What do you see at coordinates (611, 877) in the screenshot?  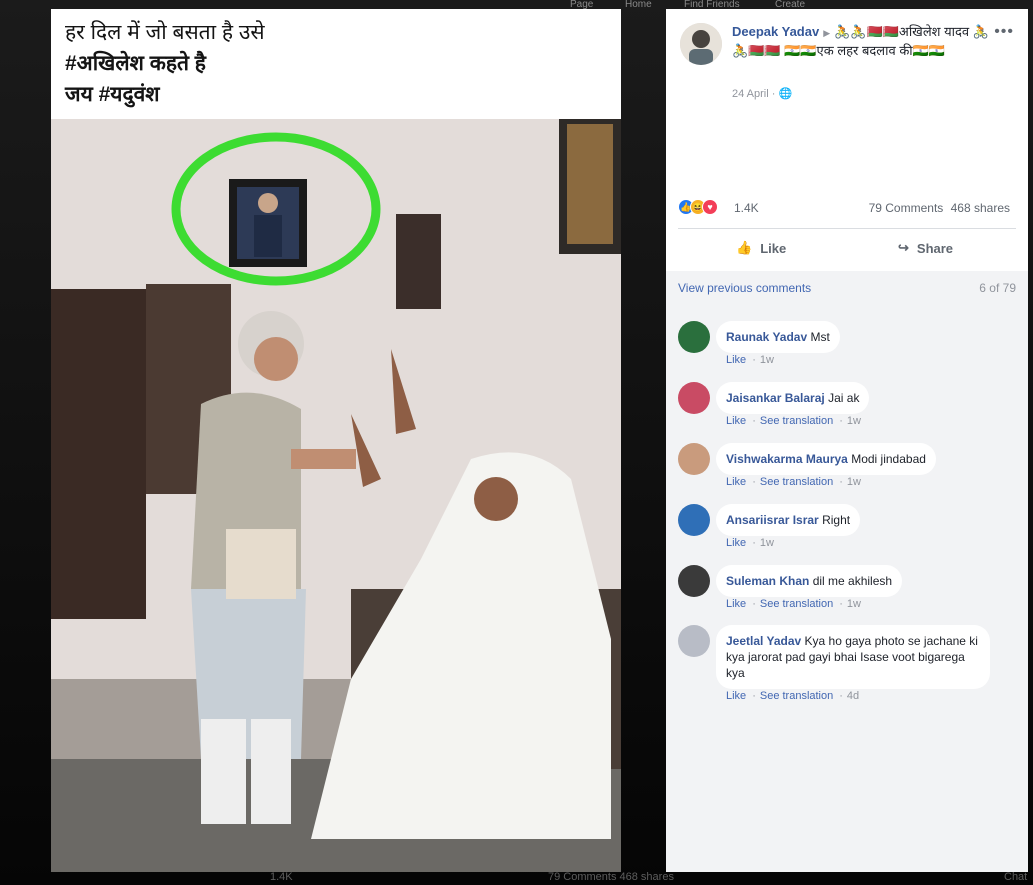 I see `background-stats: 79 Comments 468 shares` at bounding box center [611, 877].